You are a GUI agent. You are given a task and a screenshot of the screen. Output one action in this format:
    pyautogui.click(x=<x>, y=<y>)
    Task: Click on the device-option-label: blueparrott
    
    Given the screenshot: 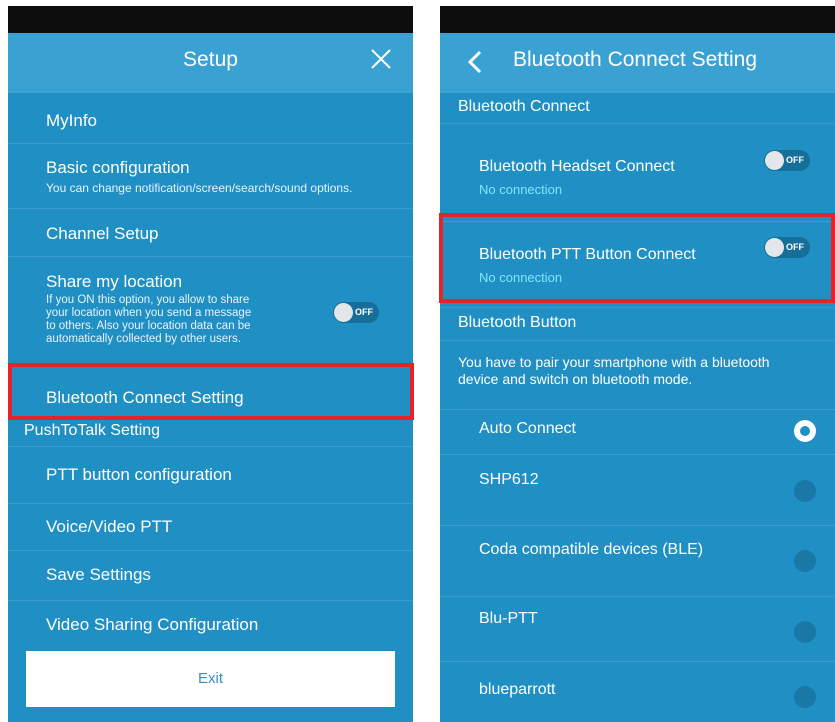 What is the action you would take?
    pyautogui.click(x=517, y=689)
    